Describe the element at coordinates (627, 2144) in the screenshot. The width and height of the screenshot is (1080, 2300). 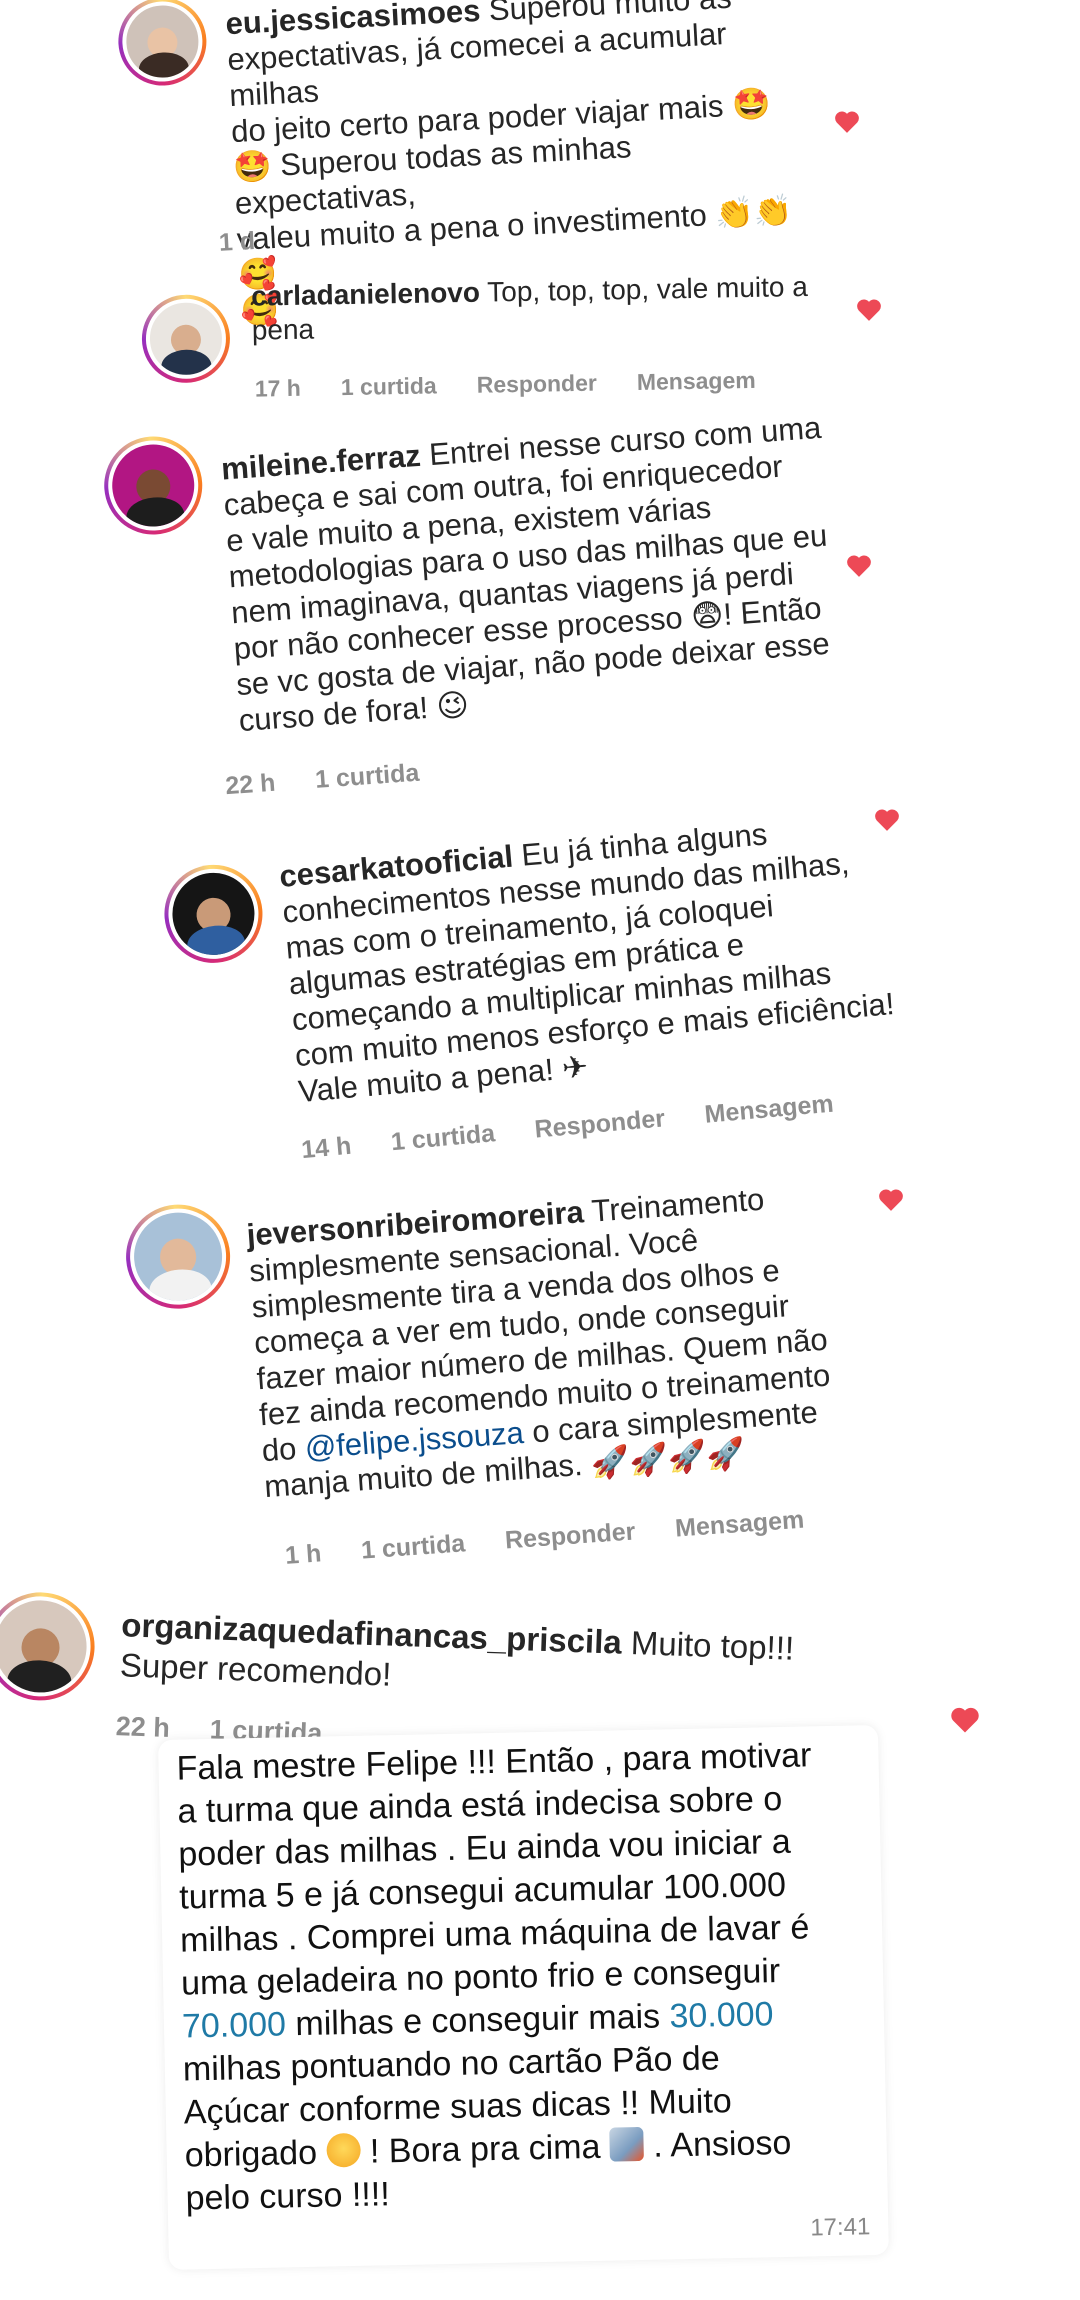
I see `rocket-emoji-icon` at that location.